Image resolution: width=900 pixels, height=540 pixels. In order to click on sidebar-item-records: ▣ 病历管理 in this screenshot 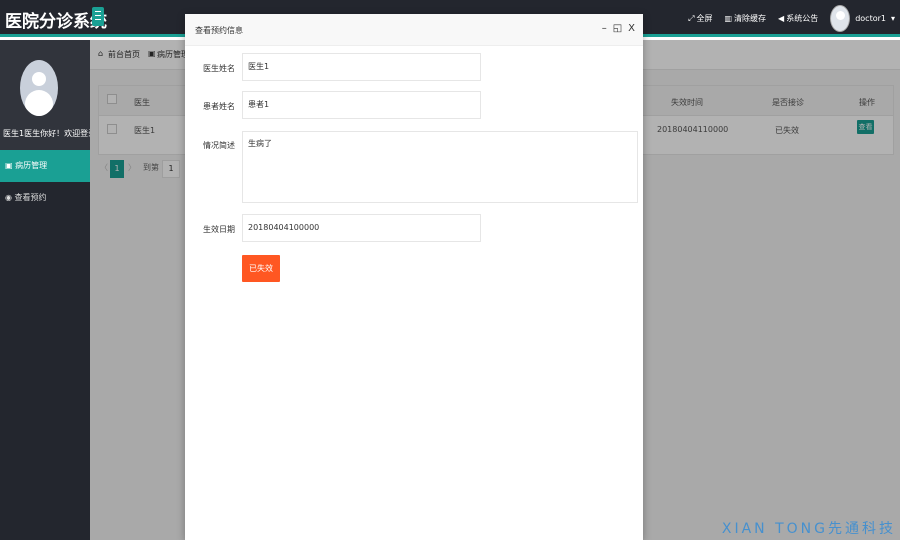, I will do `click(45, 166)`.